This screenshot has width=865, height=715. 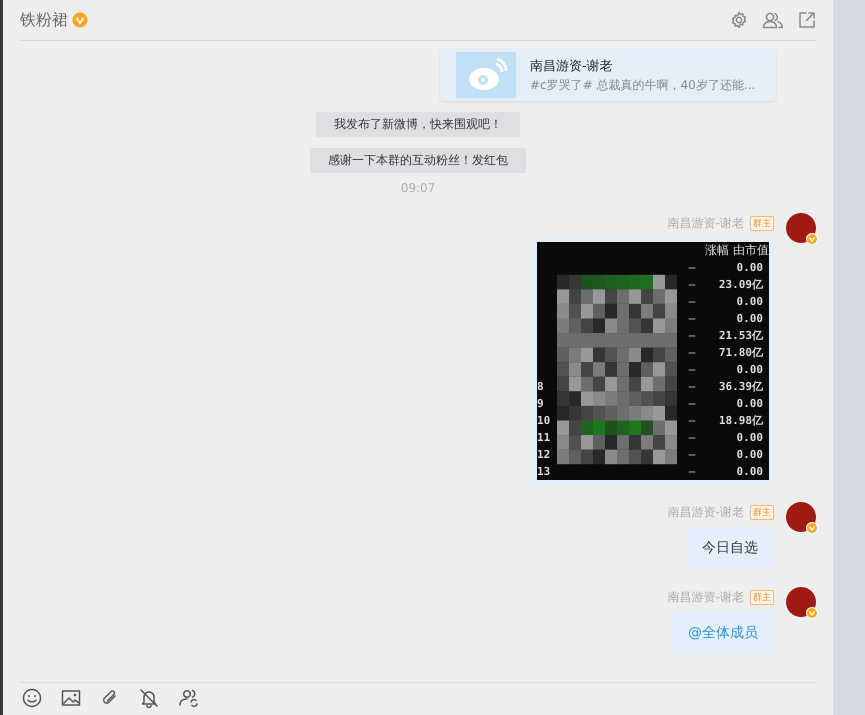 What do you see at coordinates (741, 421) in the screenshot?
I see `table-cell-text: 18.98亿` at bounding box center [741, 421].